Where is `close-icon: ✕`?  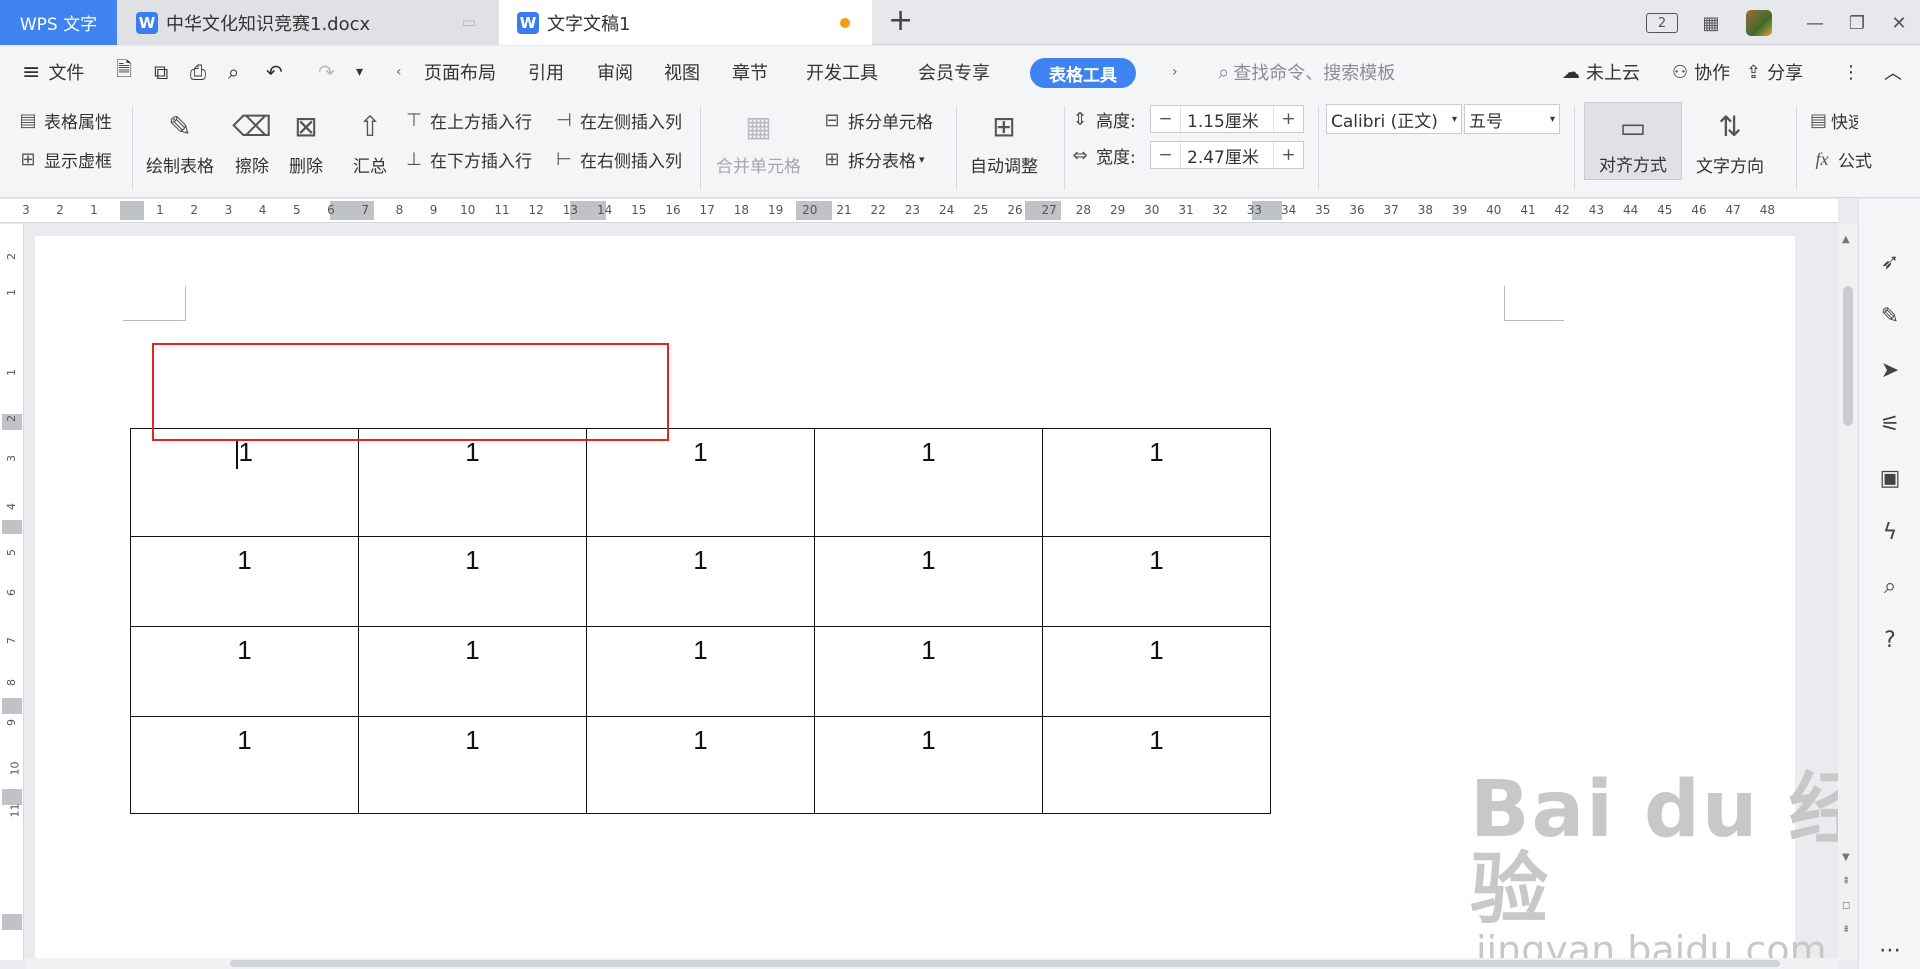
close-icon: ✕ is located at coordinates (1899, 23).